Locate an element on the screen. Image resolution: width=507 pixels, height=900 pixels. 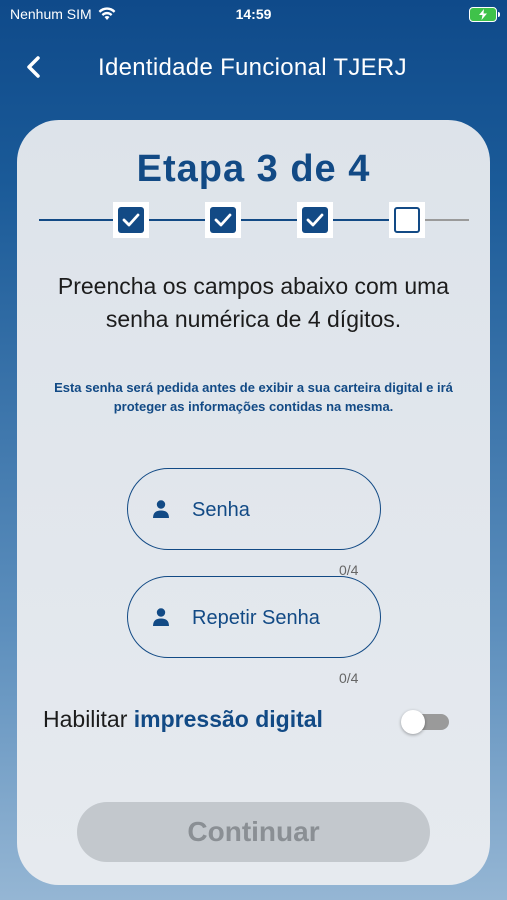
biometric-toggle is located at coordinates (426, 722).